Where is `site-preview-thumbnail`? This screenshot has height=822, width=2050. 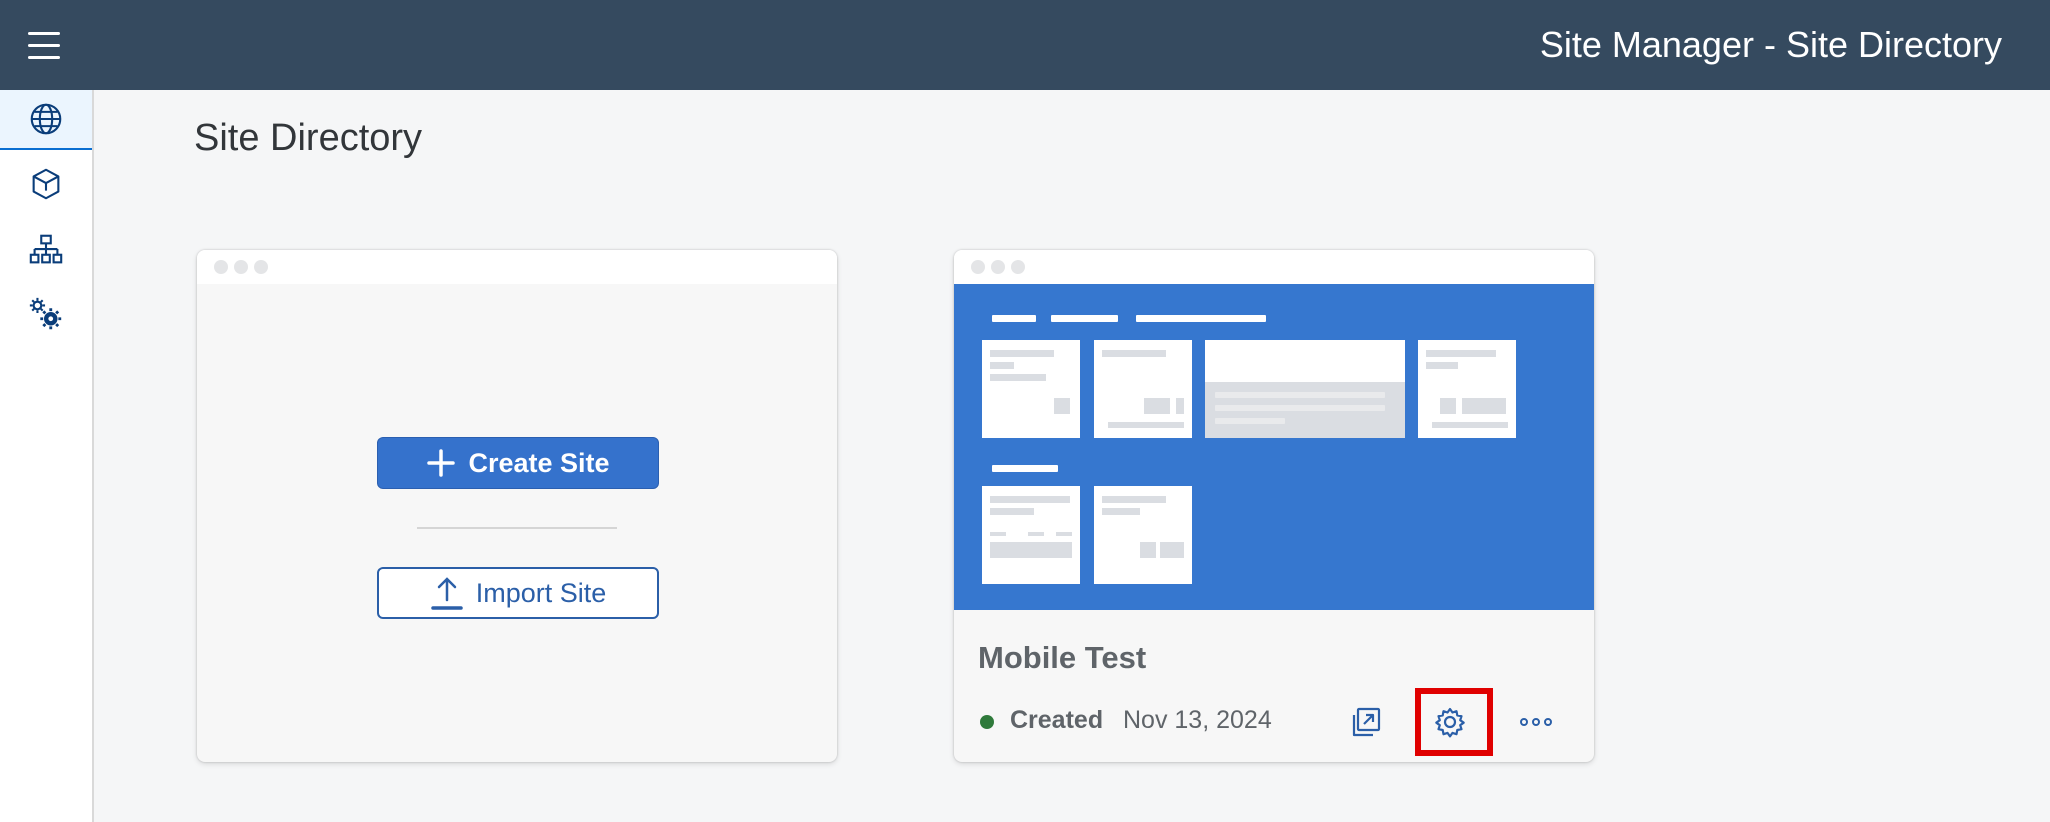 site-preview-thumbnail is located at coordinates (1274, 447).